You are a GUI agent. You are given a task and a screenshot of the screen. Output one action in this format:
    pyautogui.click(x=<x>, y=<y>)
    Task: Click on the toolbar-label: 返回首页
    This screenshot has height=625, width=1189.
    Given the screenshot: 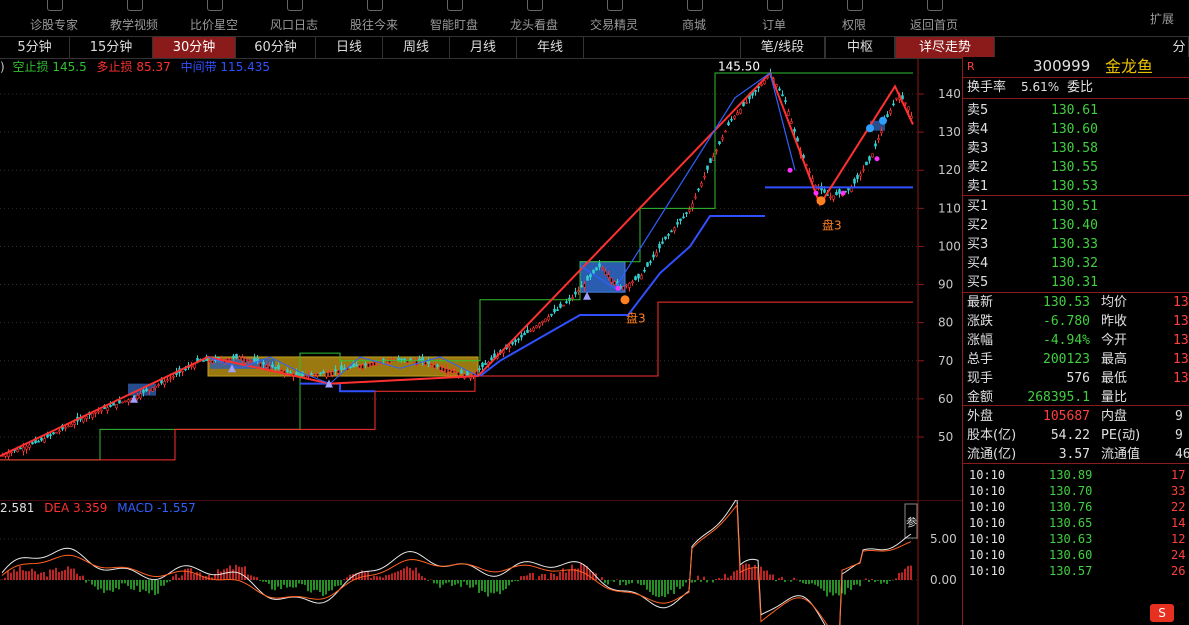 What is the action you would take?
    pyautogui.click(x=933, y=25)
    